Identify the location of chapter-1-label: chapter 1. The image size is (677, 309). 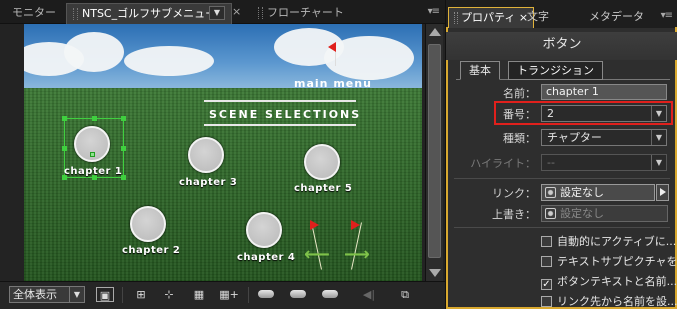
(93, 171).